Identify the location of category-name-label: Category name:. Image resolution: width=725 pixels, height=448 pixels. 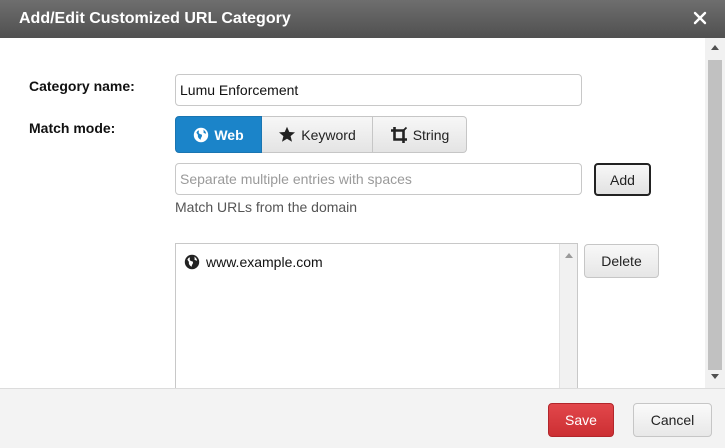
(82, 86).